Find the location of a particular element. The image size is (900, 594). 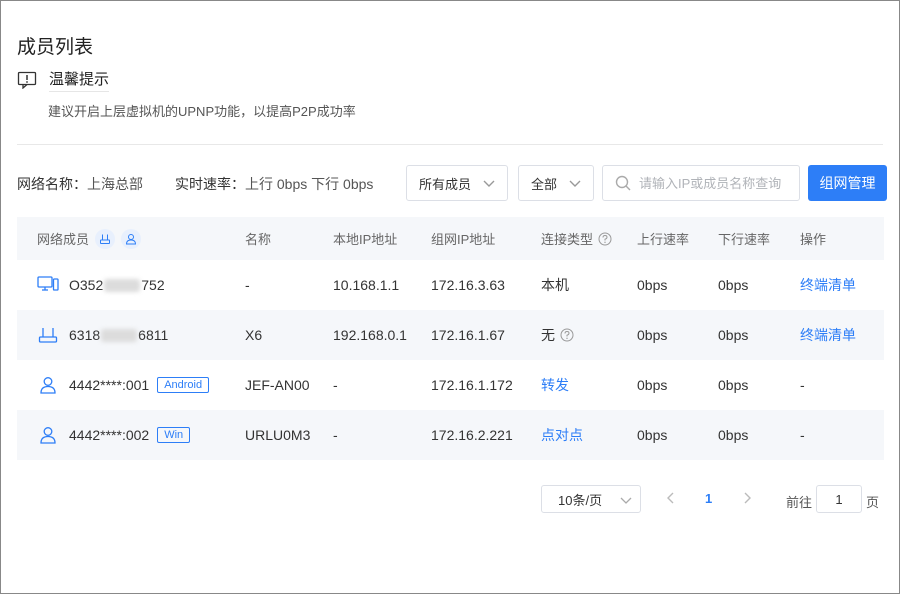

type-filter-select: 全部 is located at coordinates (556, 183).